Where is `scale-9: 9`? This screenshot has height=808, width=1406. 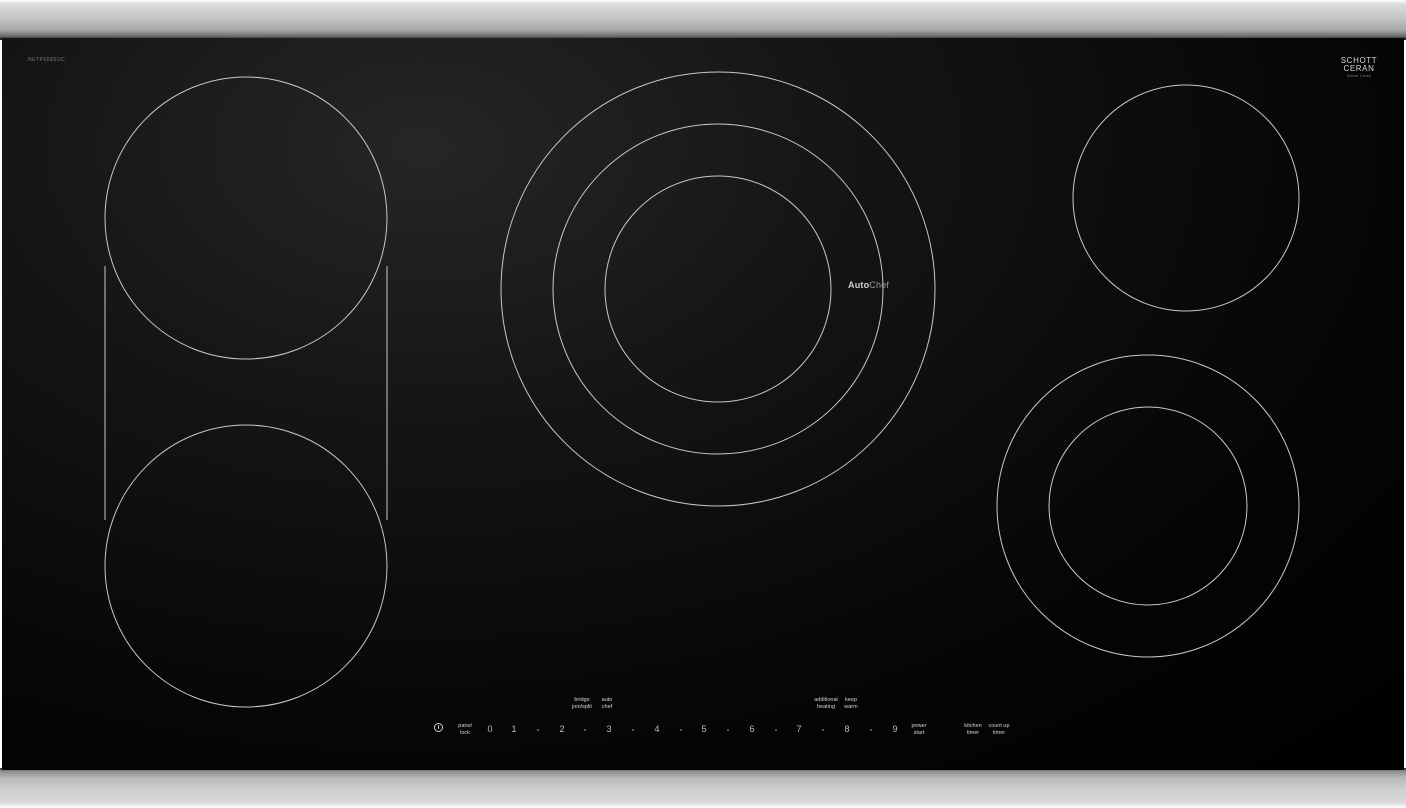 scale-9: 9 is located at coordinates (895, 729).